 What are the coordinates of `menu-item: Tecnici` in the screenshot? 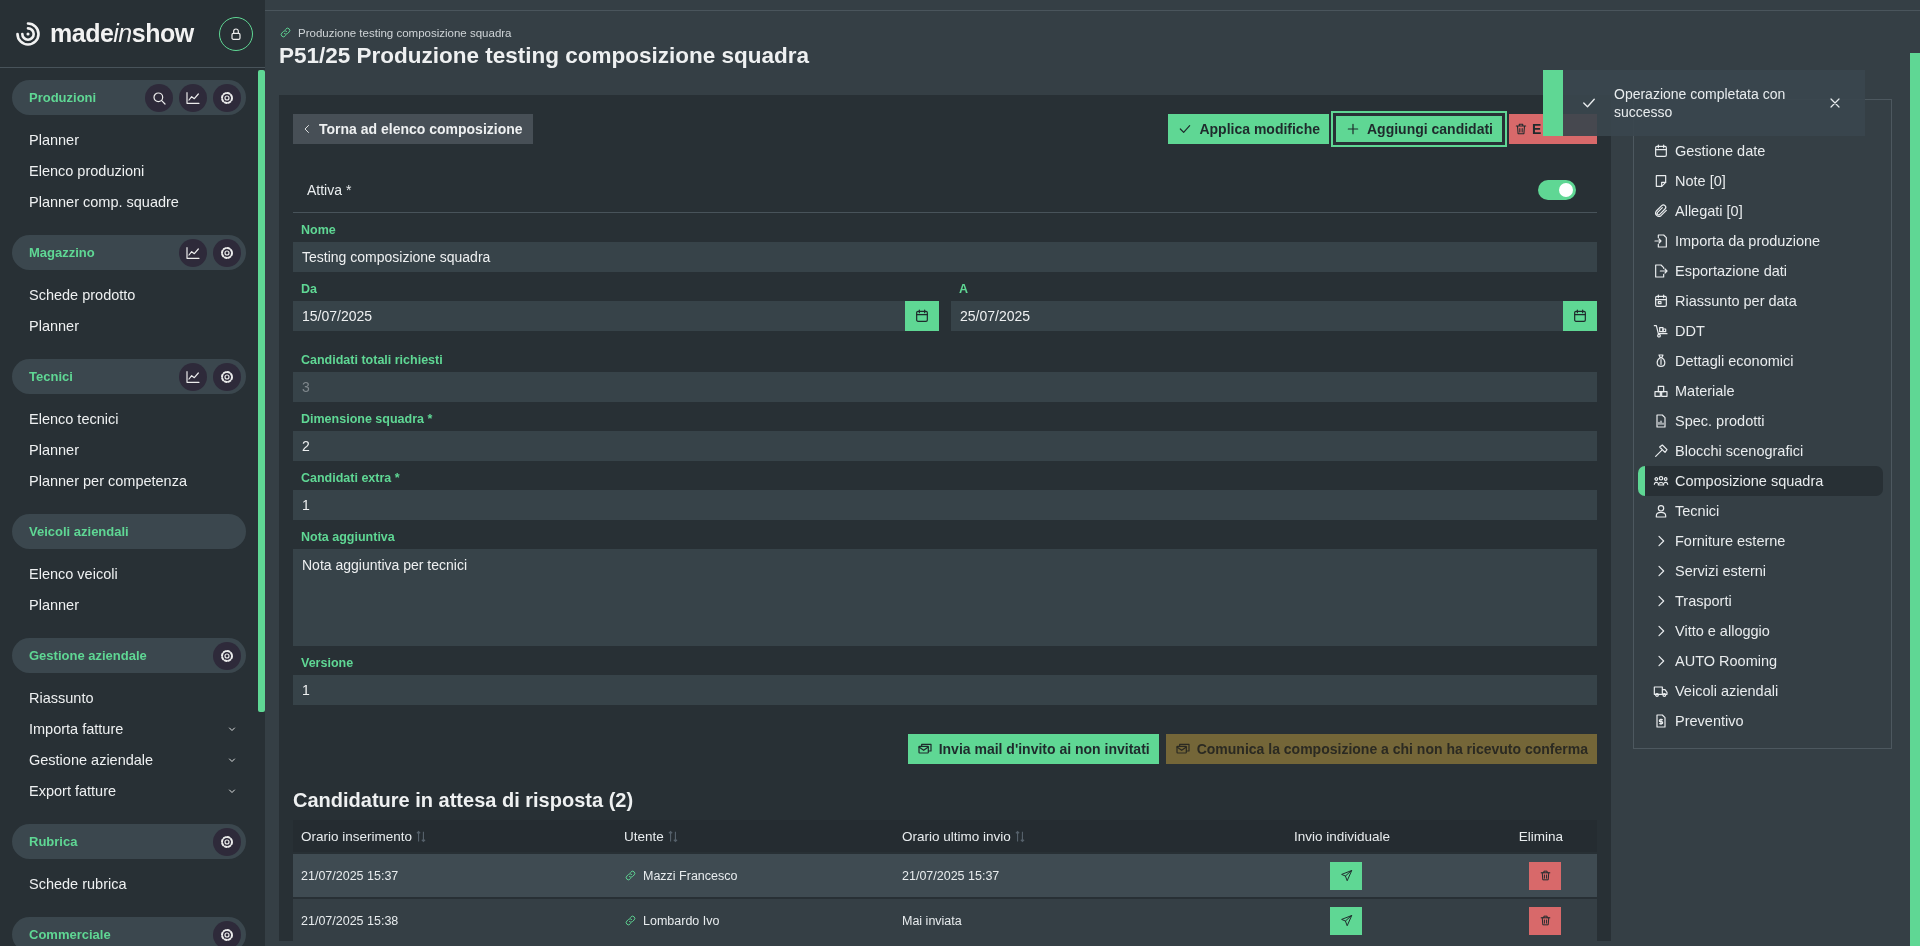 It's located at (1760, 511).